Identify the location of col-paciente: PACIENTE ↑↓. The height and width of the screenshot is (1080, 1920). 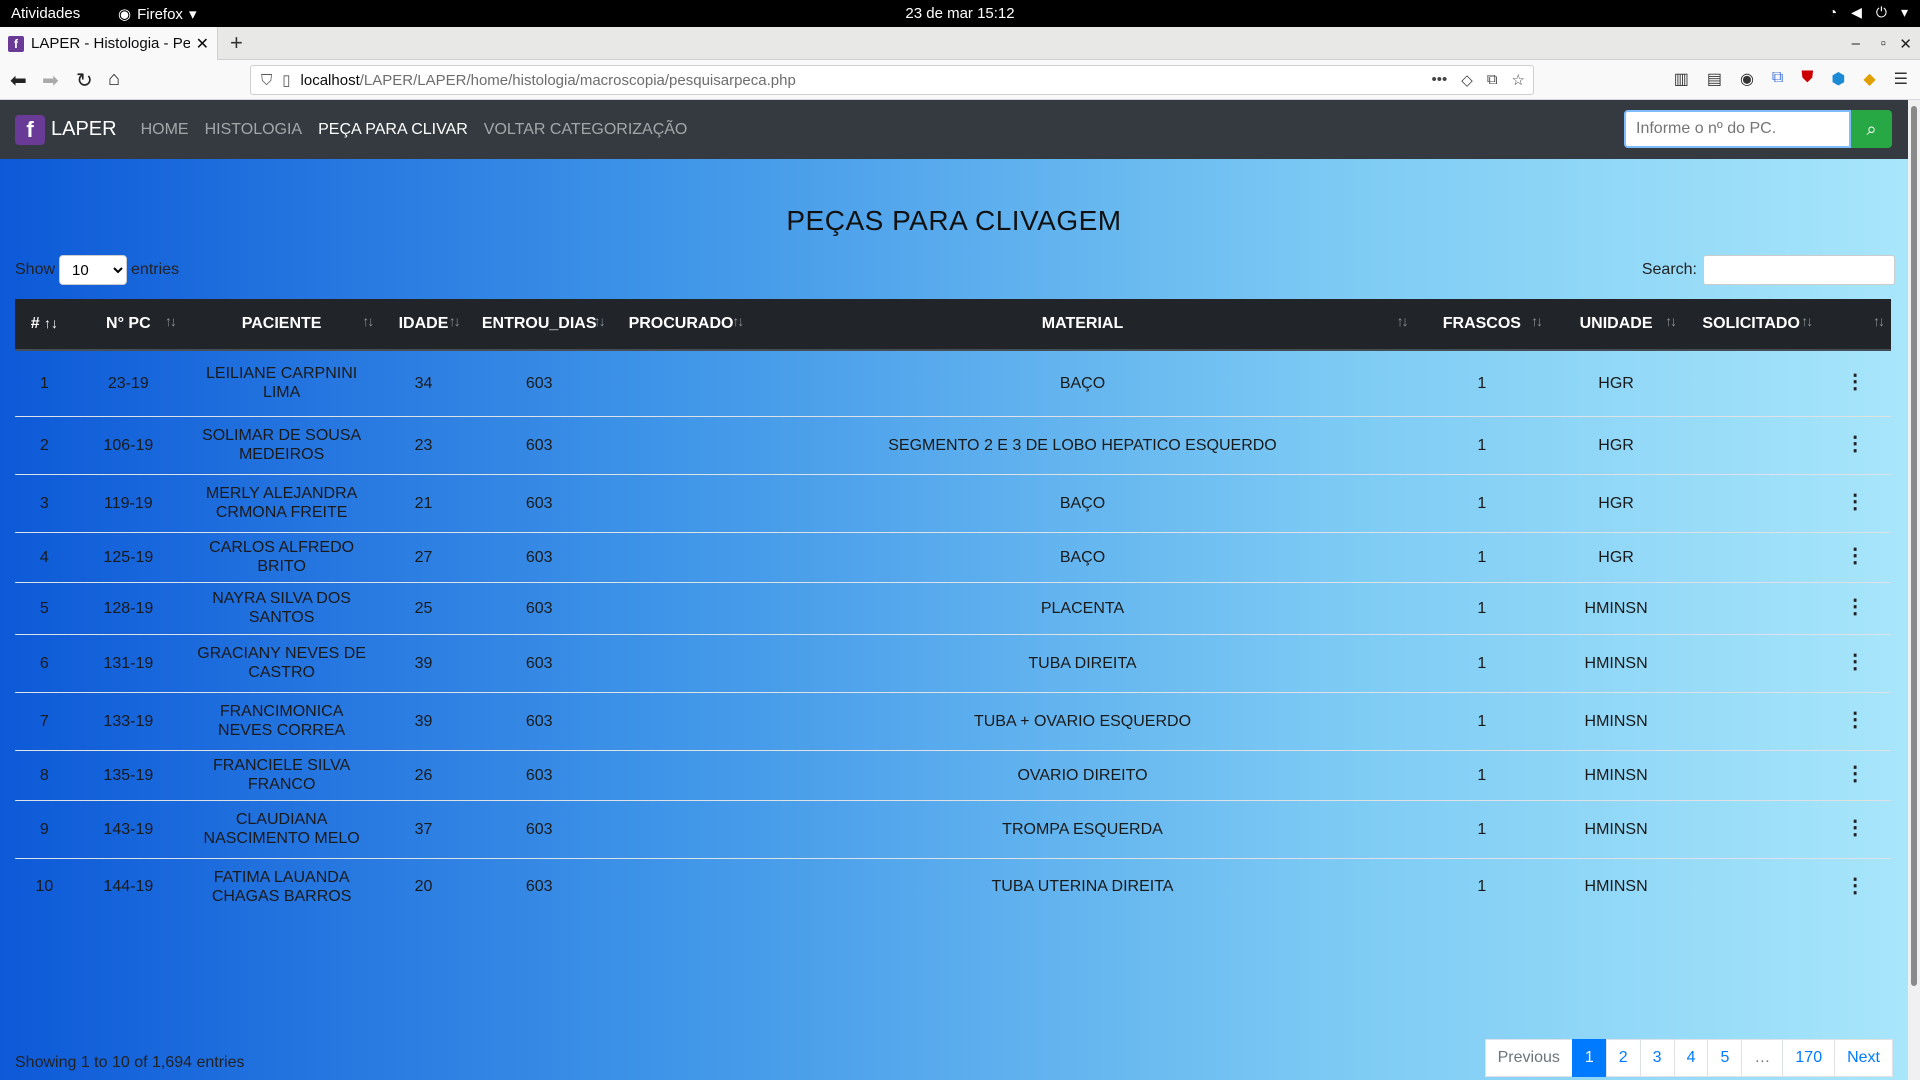
(281, 325).